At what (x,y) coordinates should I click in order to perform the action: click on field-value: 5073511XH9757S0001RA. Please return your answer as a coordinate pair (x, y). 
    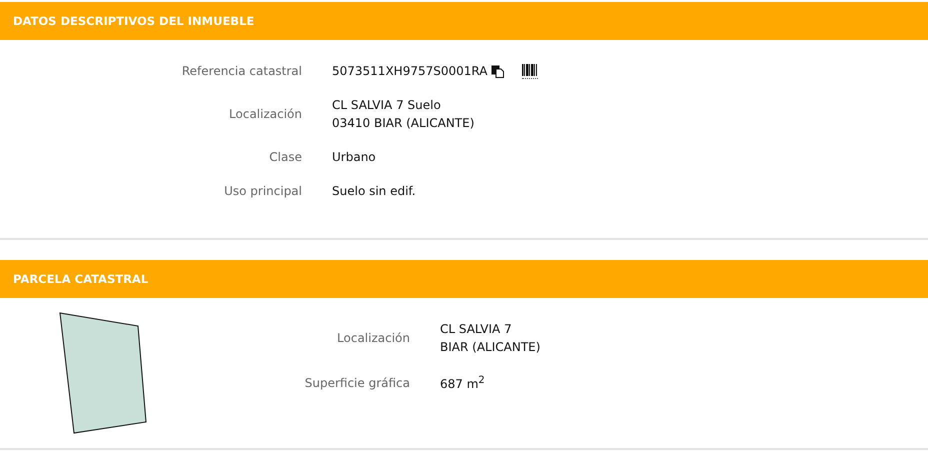
    Looking at the image, I should click on (410, 71).